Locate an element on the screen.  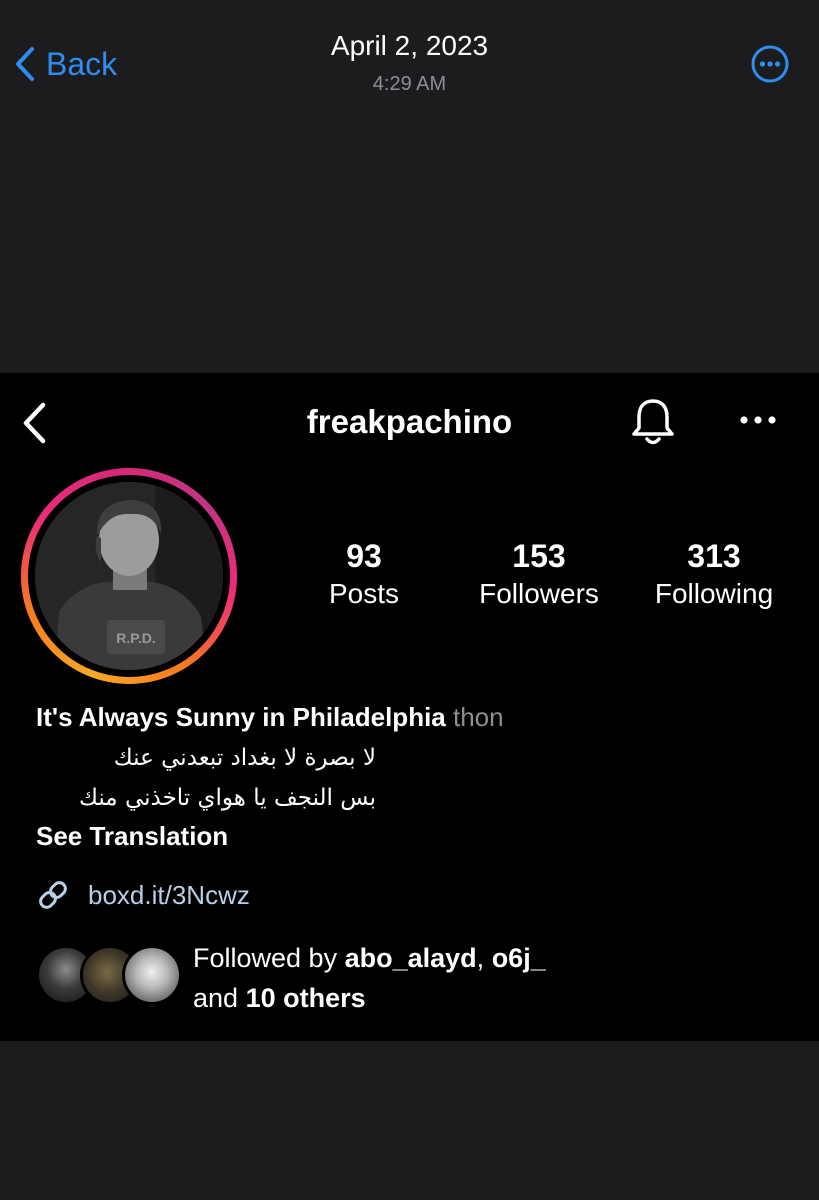
more-horizontal-icon is located at coordinates (758, 420).